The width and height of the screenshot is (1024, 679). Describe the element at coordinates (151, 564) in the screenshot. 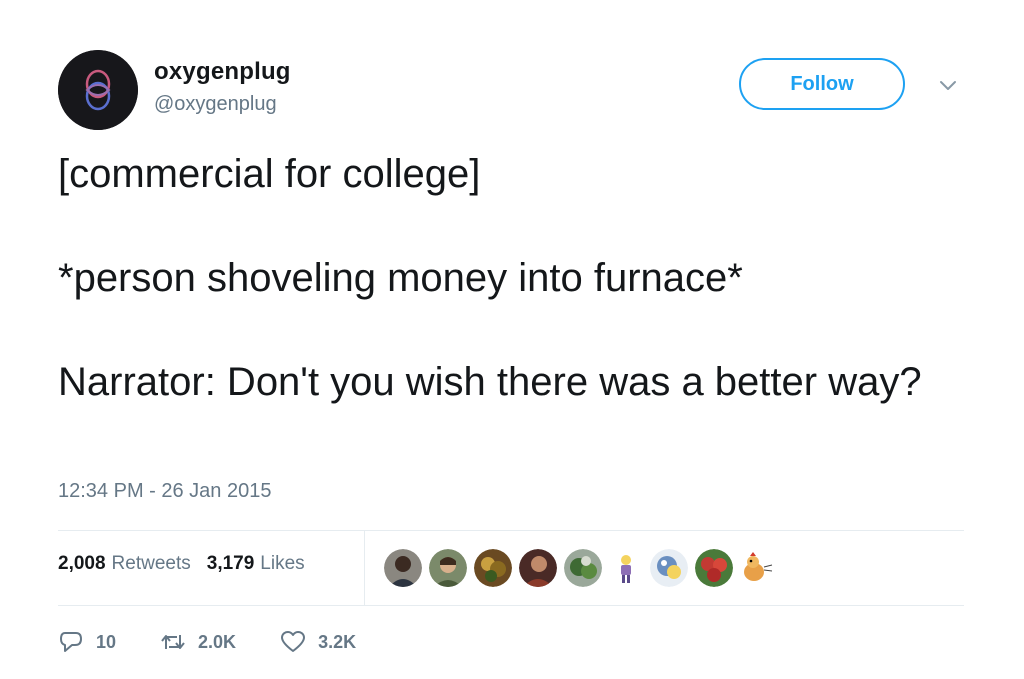

I see `retweets-label: Retweets` at that location.